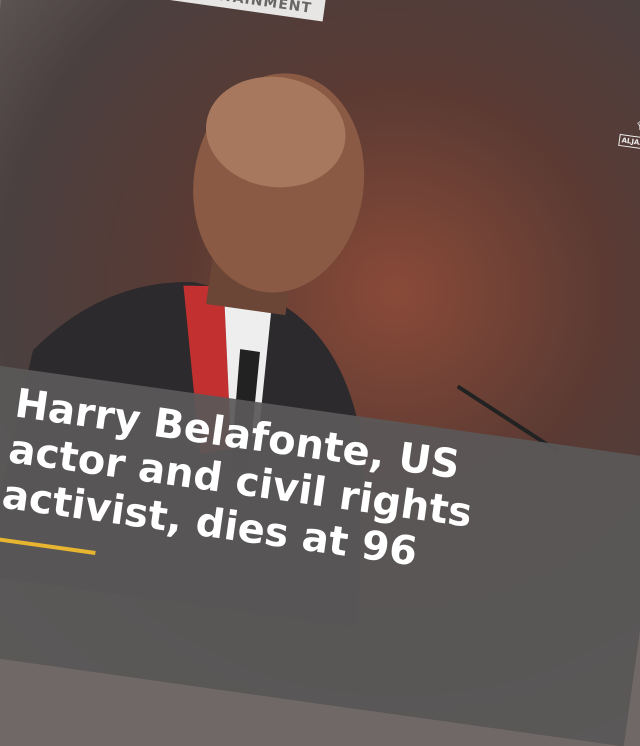 This screenshot has height=746, width=640. What do you see at coordinates (628, 143) in the screenshot?
I see `logo-text: ALJAZEERA` at bounding box center [628, 143].